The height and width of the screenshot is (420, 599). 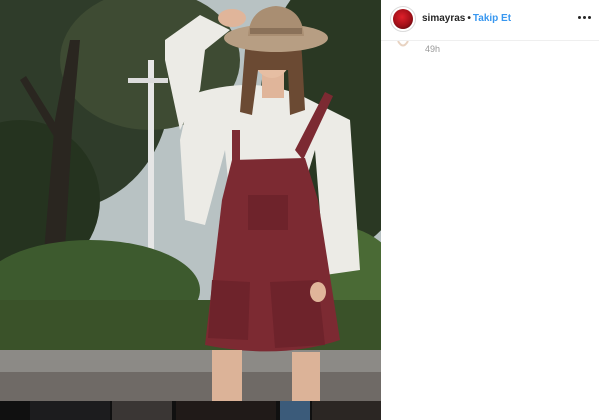 What do you see at coordinates (403, 41) in the screenshot?
I see `heart-icon` at bounding box center [403, 41].